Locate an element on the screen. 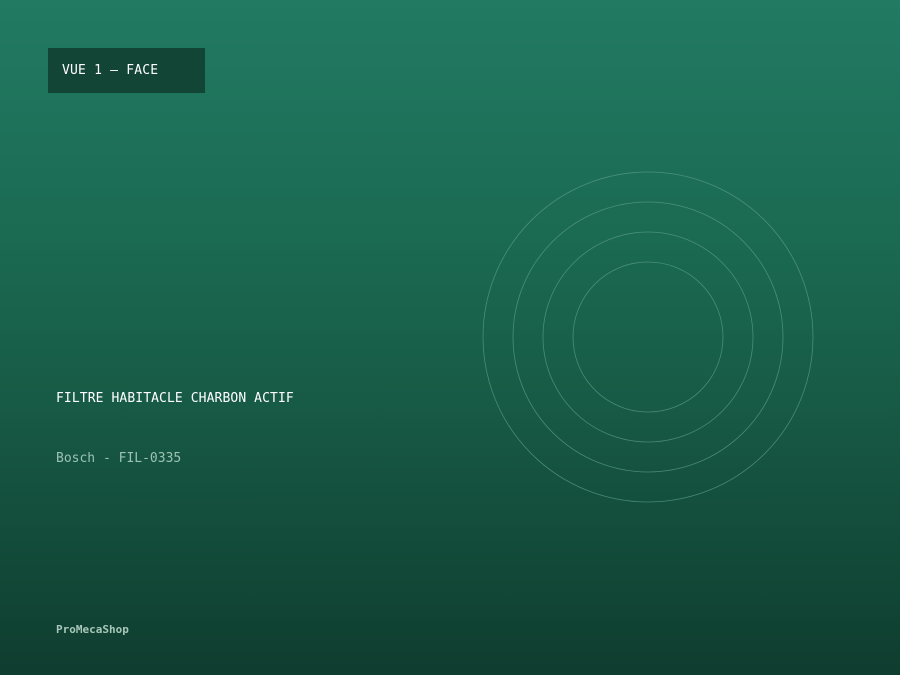 The image size is (900, 675). third-ring is located at coordinates (648, 337).